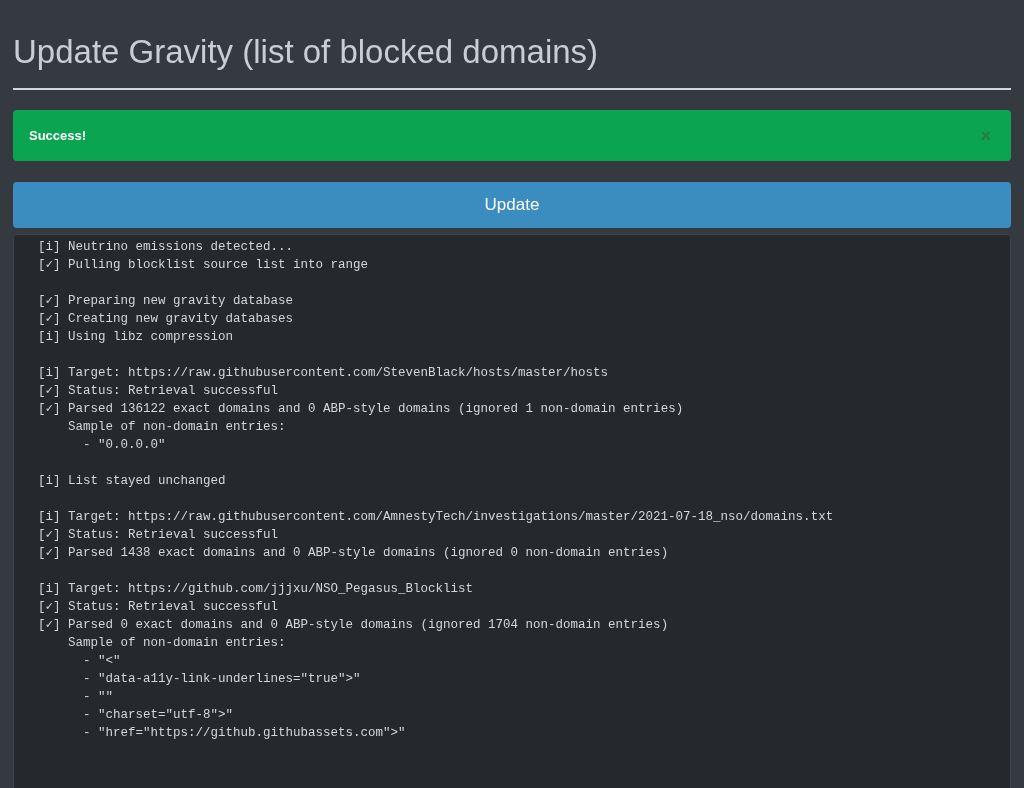 The height and width of the screenshot is (788, 1024). I want to click on log-line: - "href="https://github.githubassets.com">", so click(244, 733).